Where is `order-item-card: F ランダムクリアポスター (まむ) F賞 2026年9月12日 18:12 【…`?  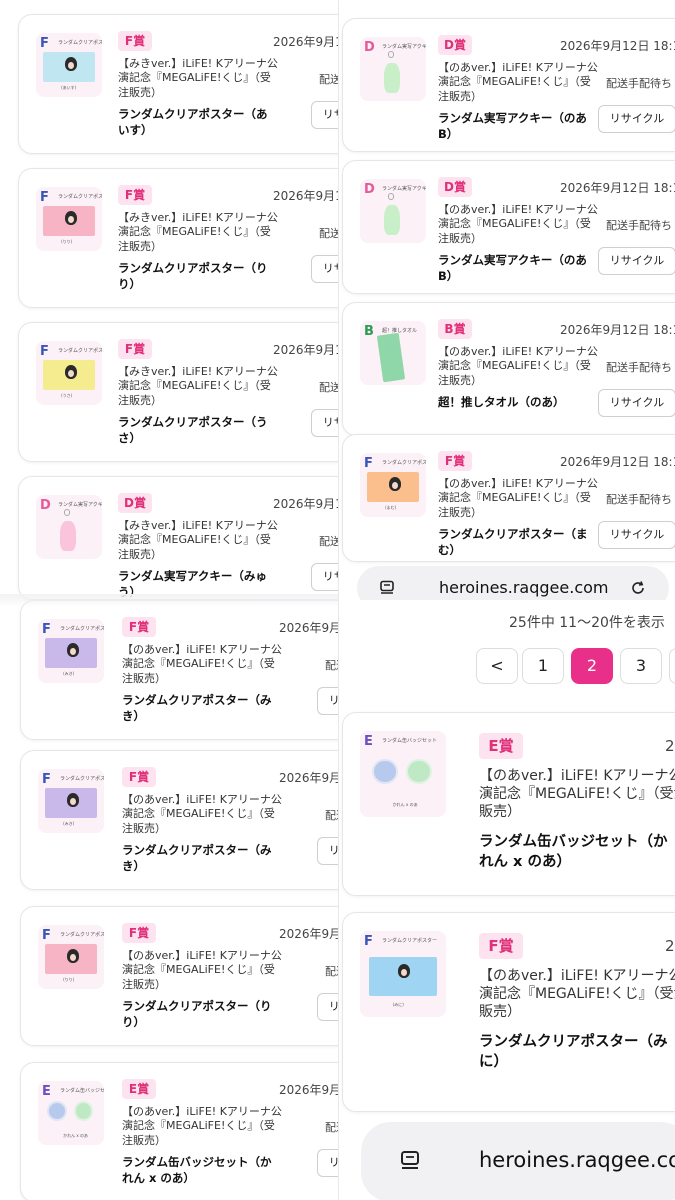 order-item-card: F ランダムクリアポスター (まむ) F賞 2026年9月12日 18:12 【… is located at coordinates (508, 498).